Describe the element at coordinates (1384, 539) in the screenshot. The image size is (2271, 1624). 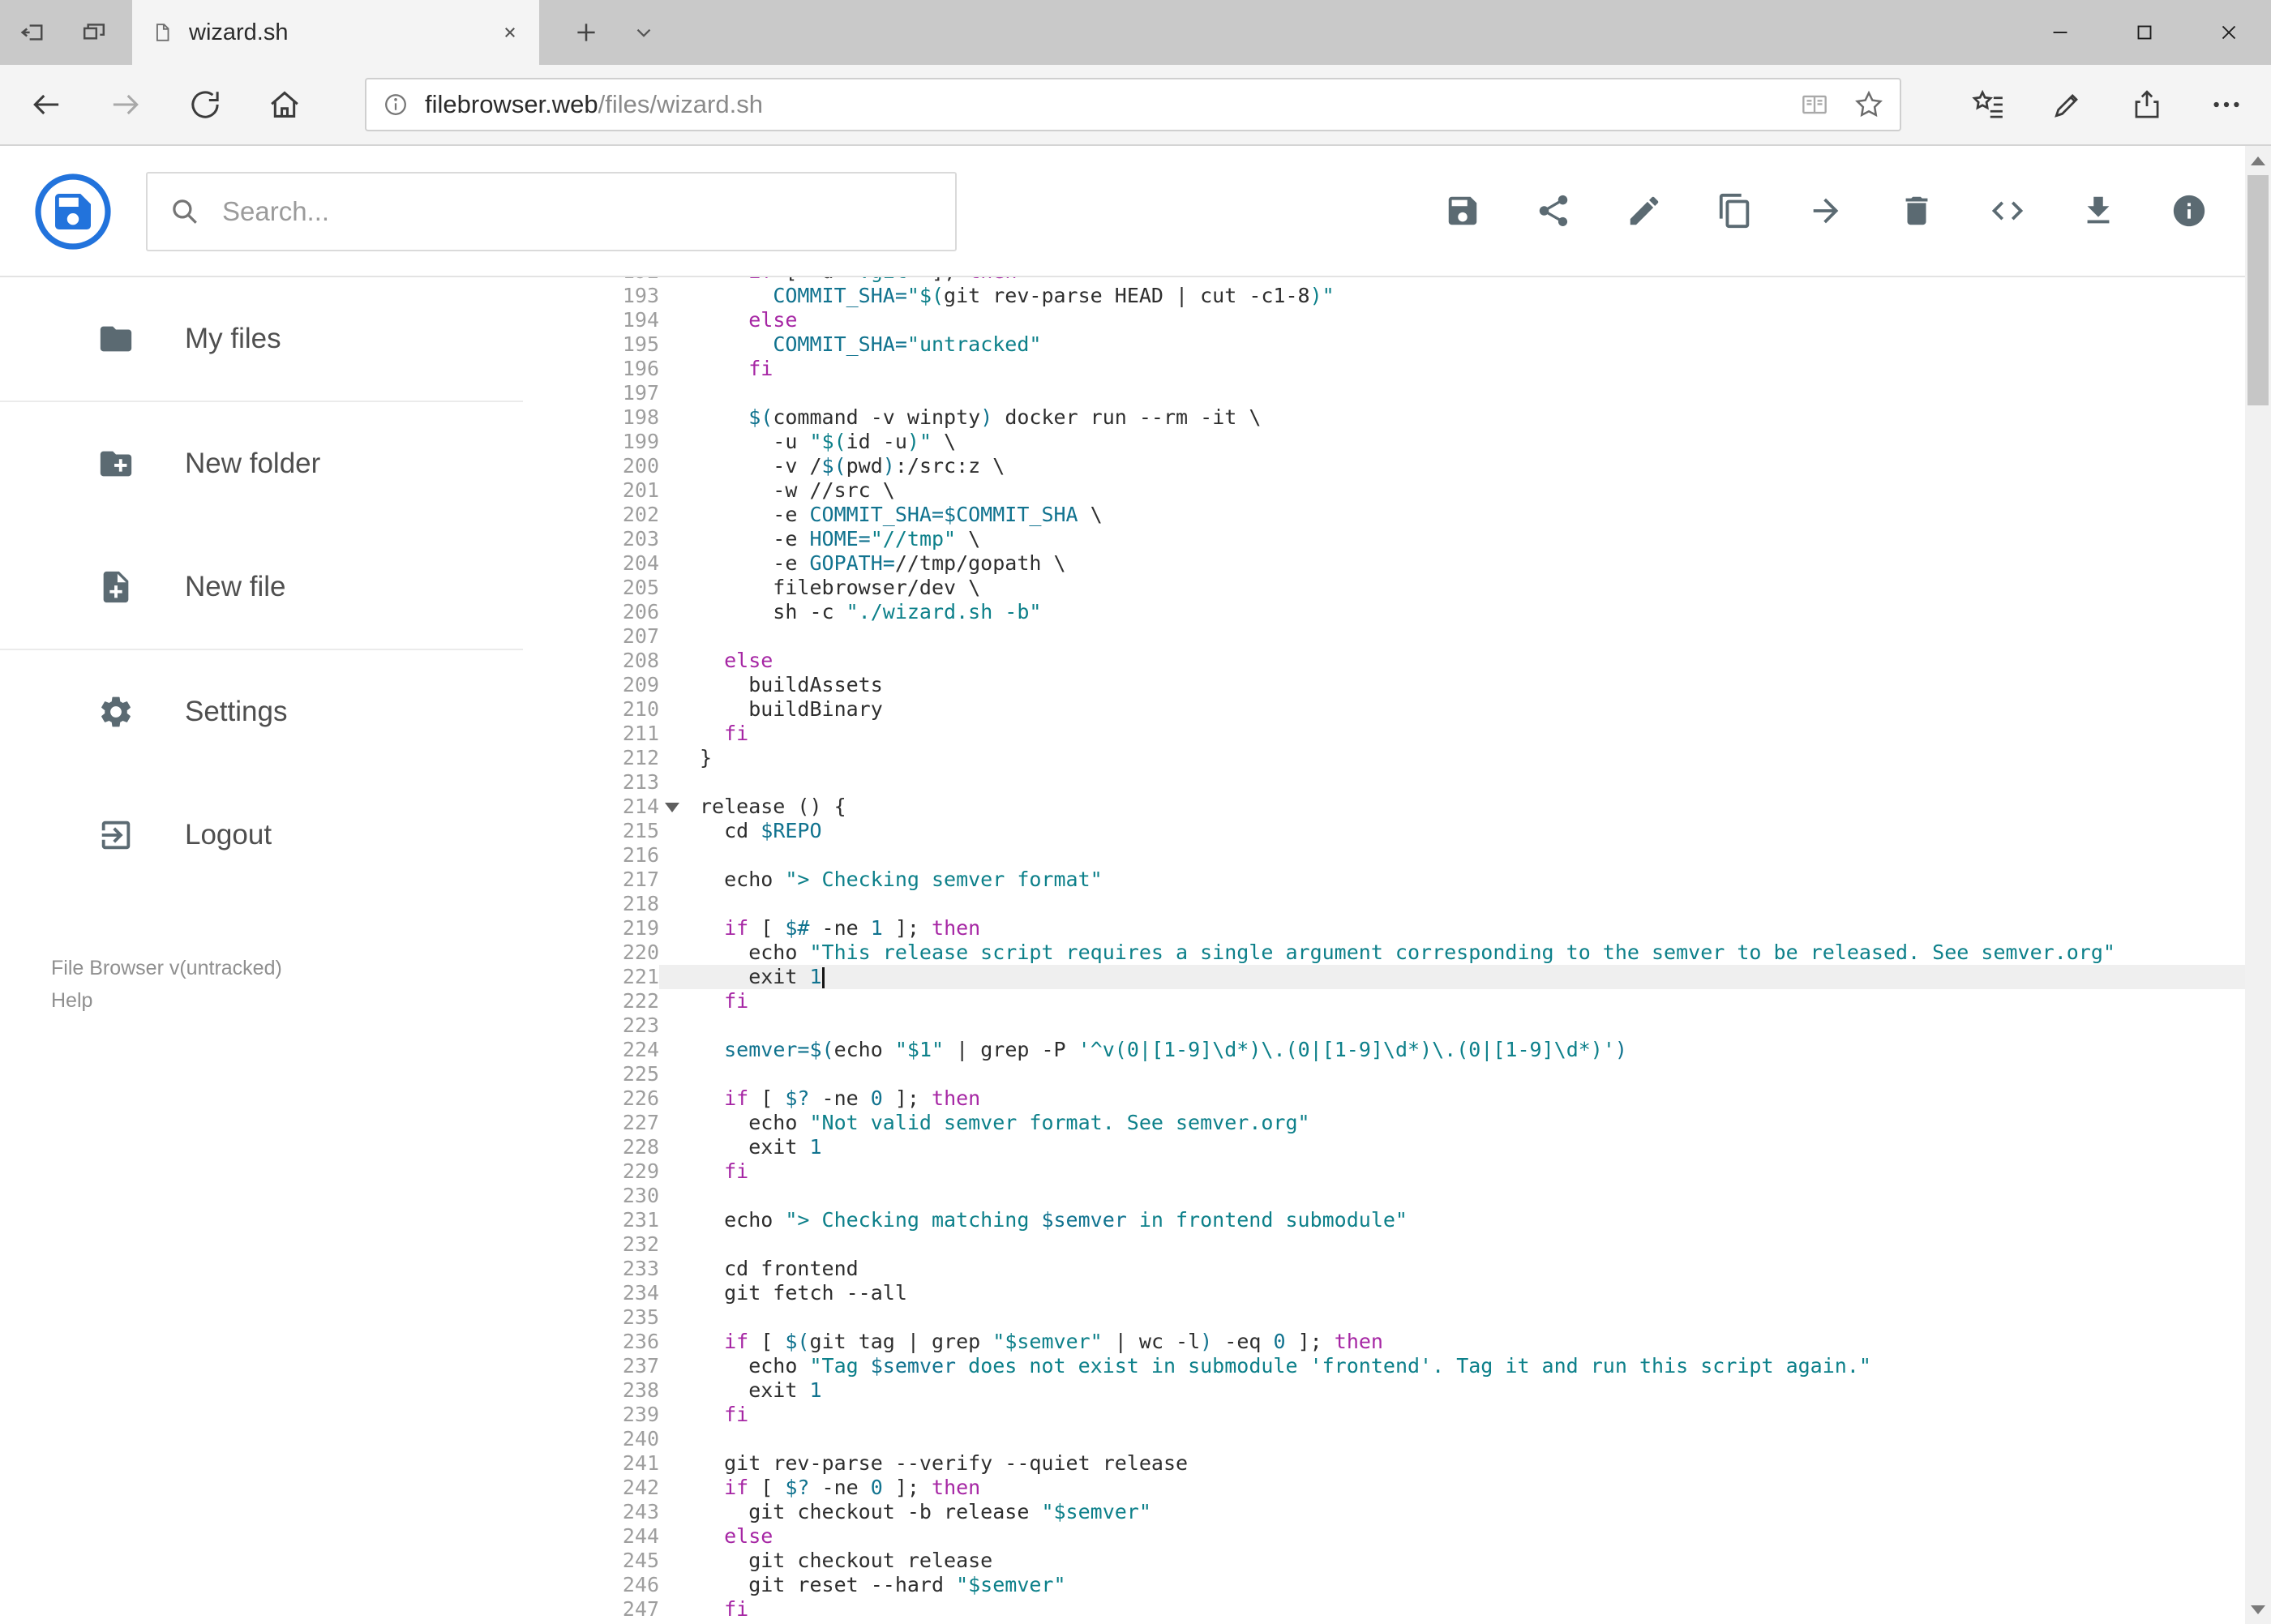
I see `code-line-203: 203 -e HOME="//tmp" \` at that location.